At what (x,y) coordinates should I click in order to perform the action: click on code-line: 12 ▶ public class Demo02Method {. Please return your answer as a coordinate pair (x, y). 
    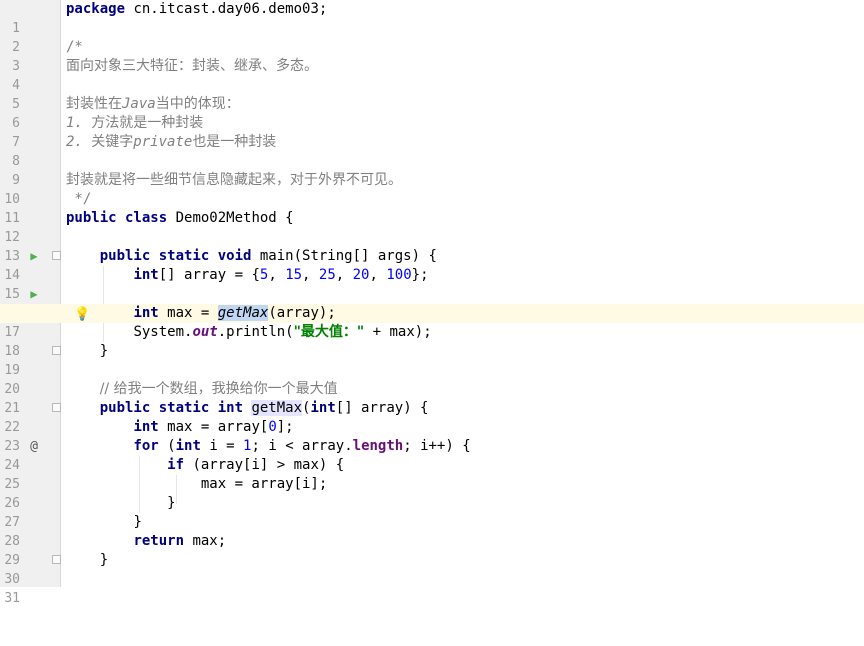
    Looking at the image, I should click on (432, 236).